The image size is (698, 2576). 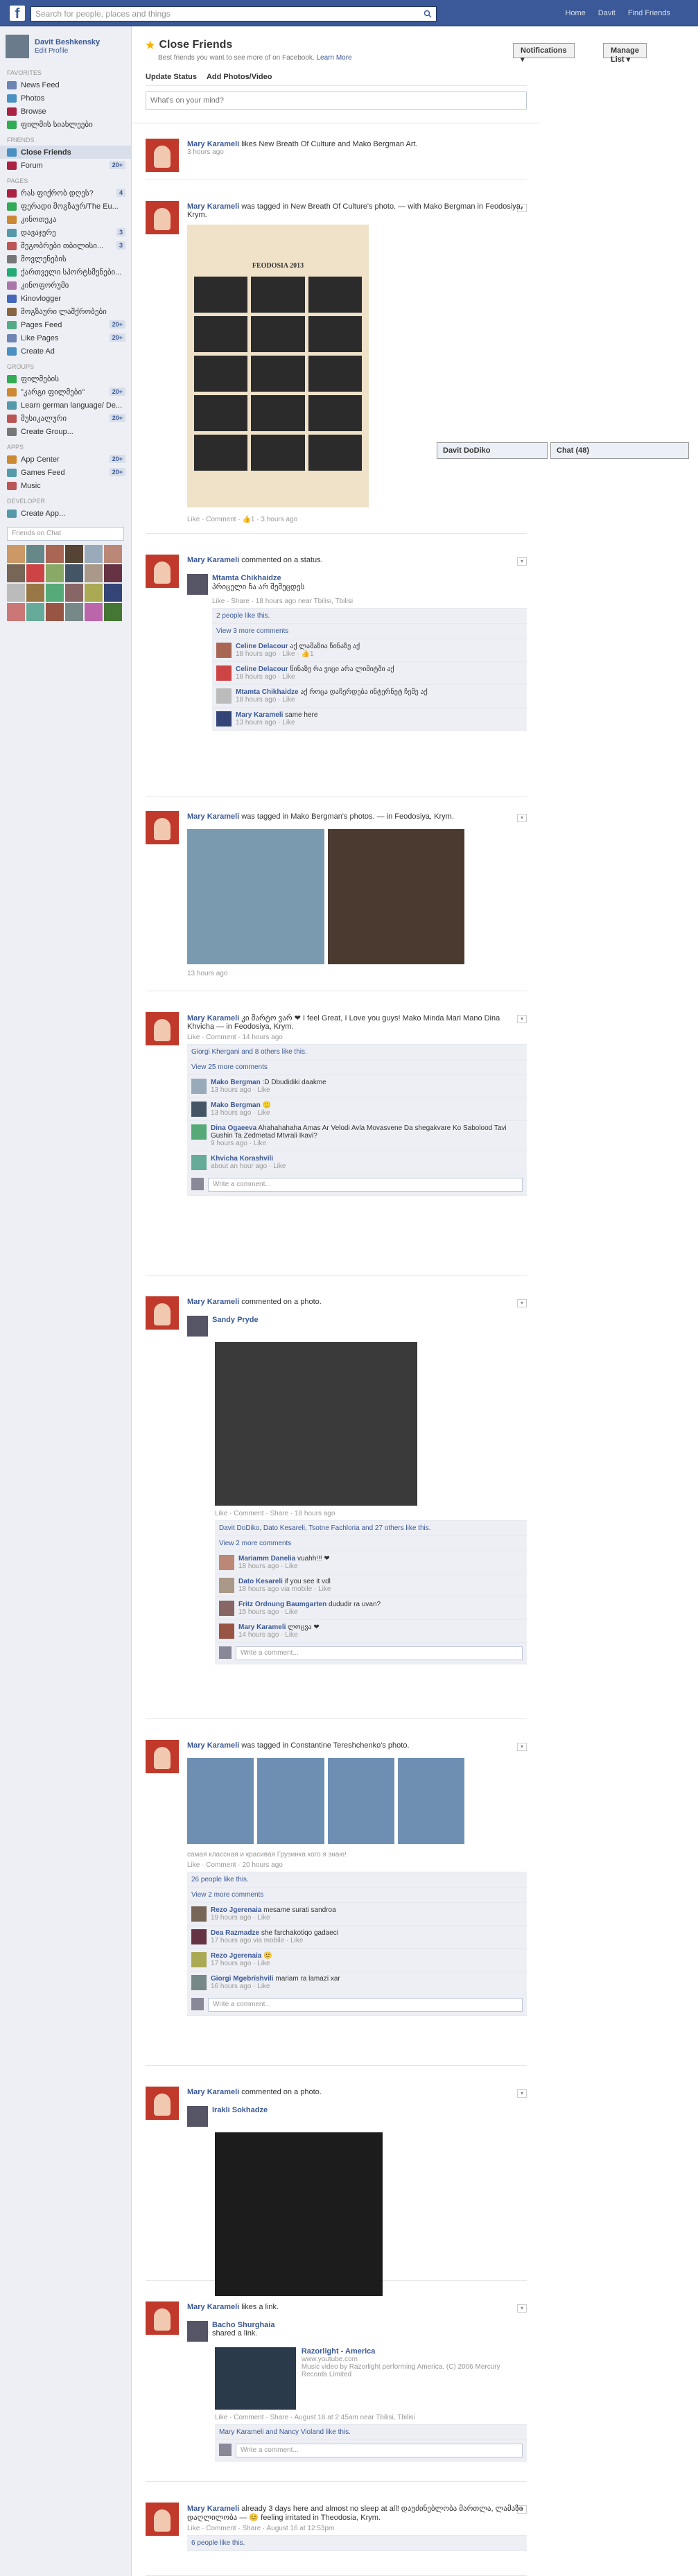 What do you see at coordinates (17, 13) in the screenshot?
I see `facebook-logo: f` at bounding box center [17, 13].